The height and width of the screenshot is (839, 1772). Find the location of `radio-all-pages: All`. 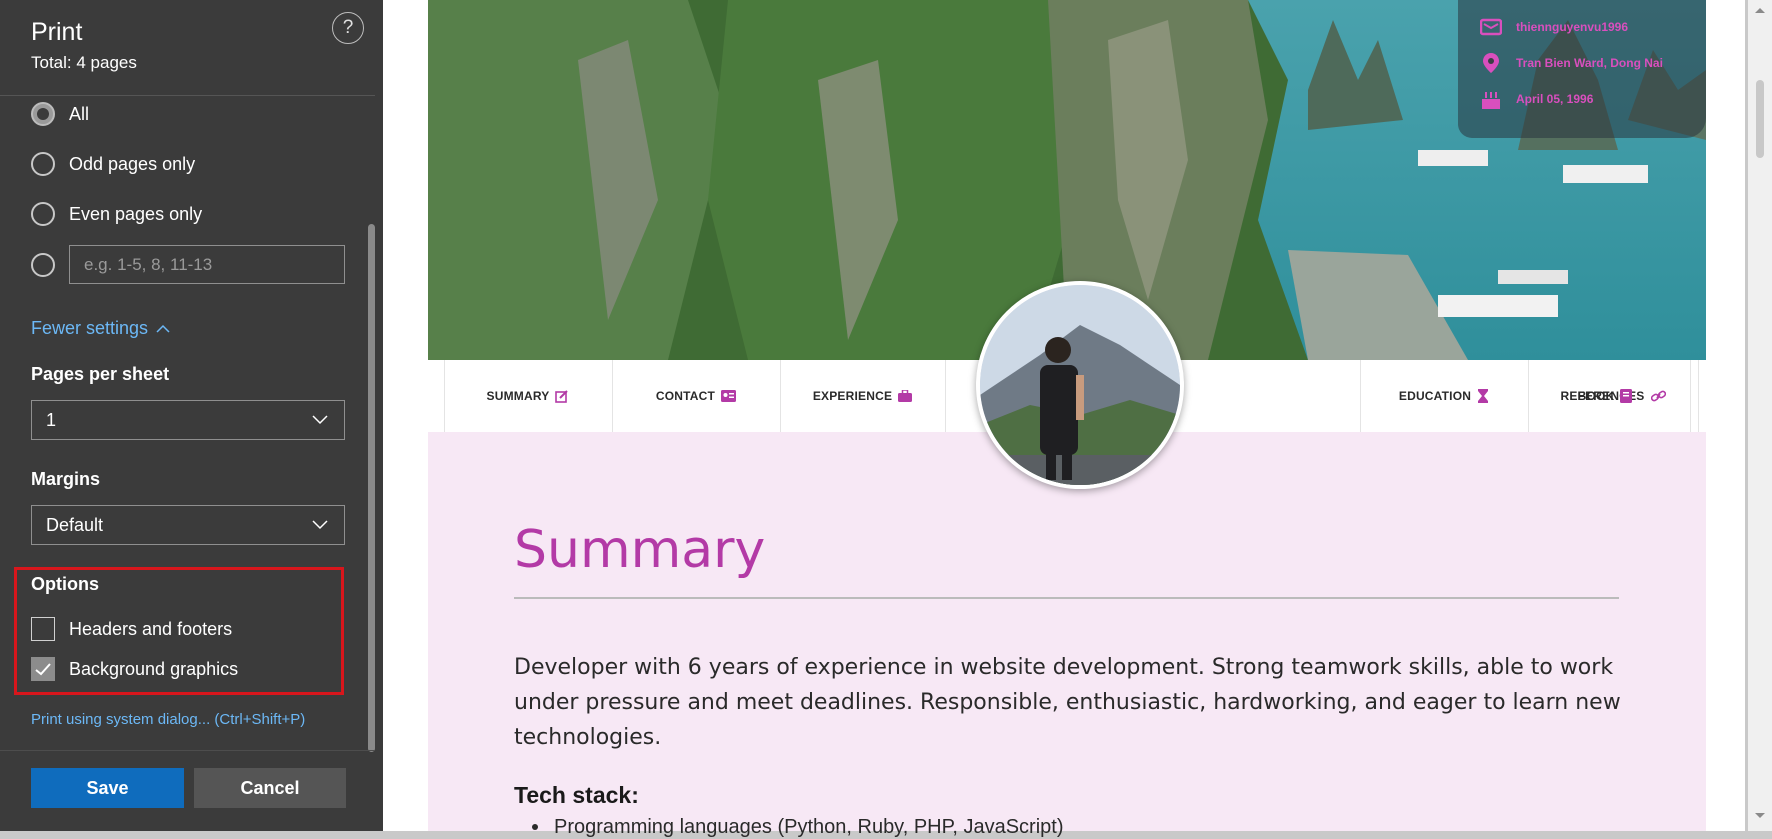

radio-all-pages: All is located at coordinates (60, 114).